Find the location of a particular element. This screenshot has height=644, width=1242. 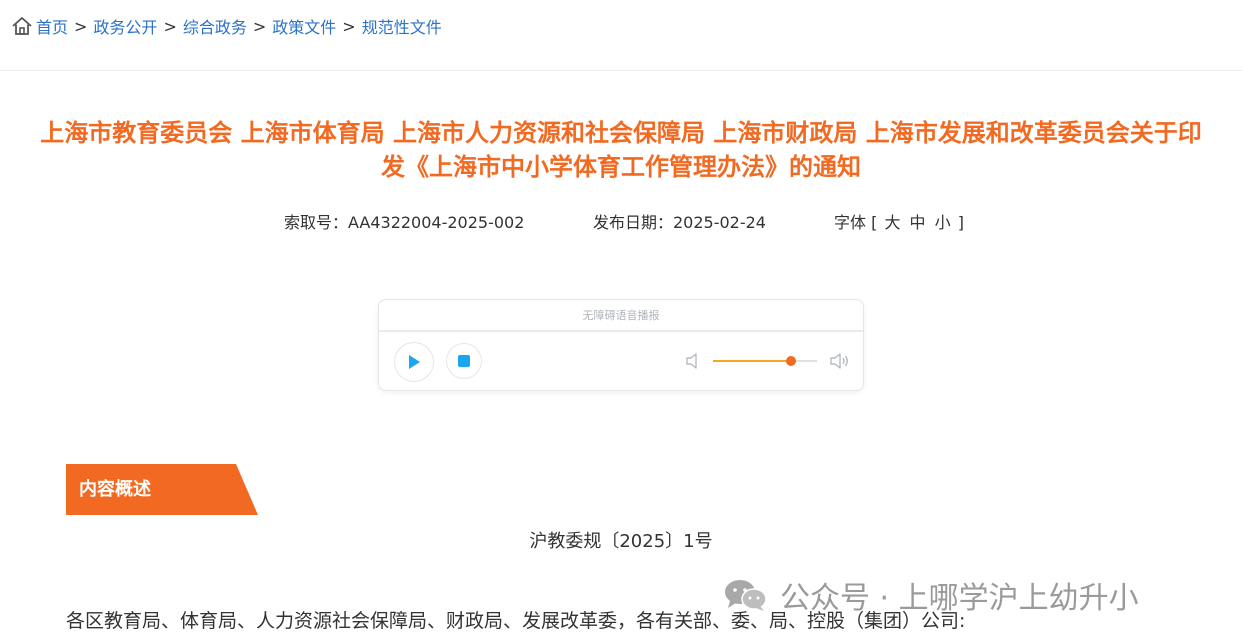

volume-slider is located at coordinates (765, 361).